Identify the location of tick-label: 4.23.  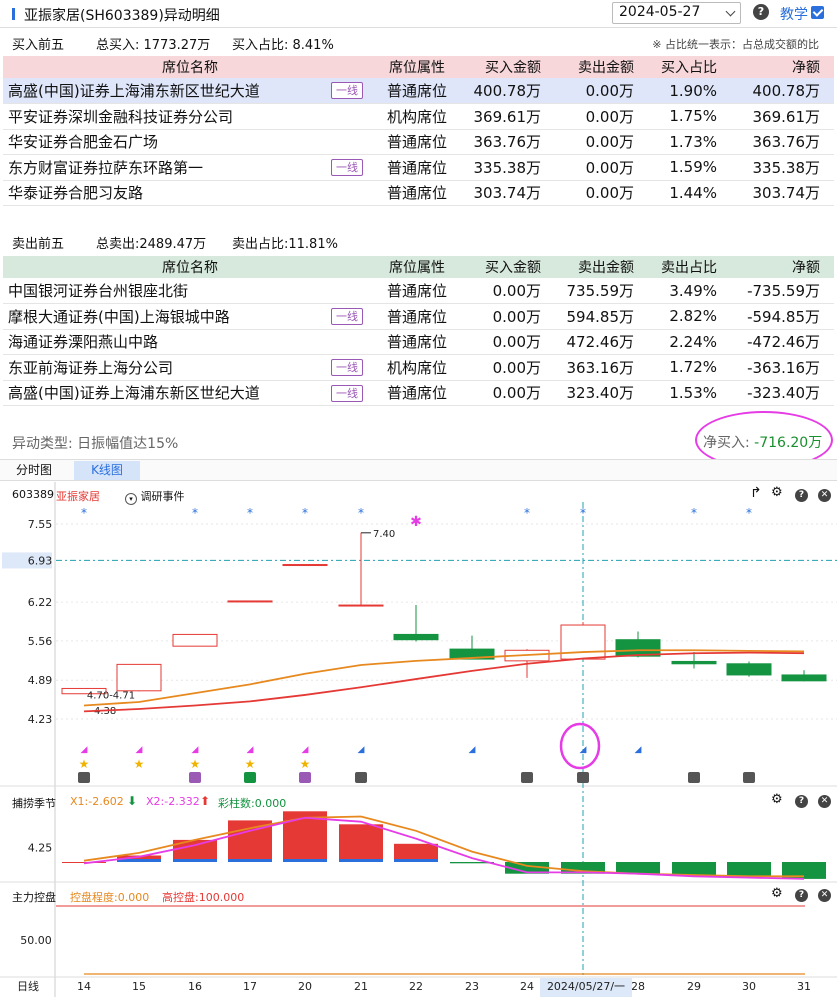
(40, 719).